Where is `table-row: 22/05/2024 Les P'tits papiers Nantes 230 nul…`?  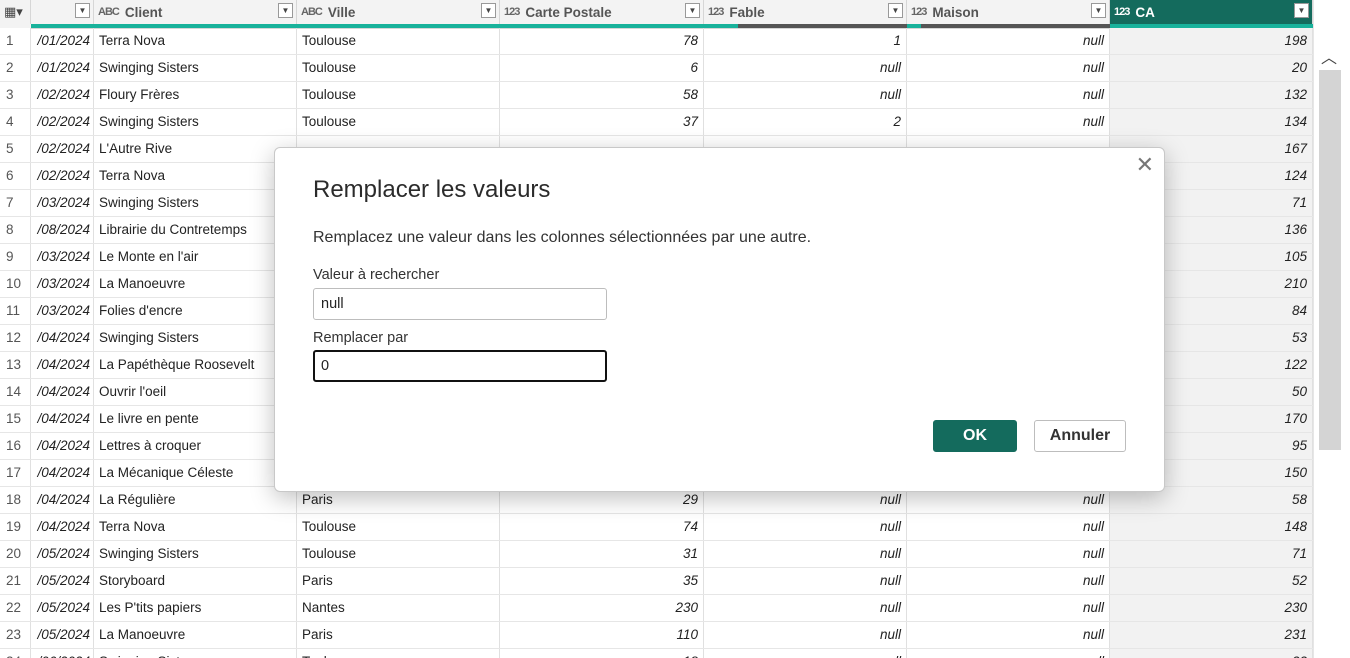
table-row: 22/05/2024 Les P'tits papiers Nantes 230 nul… is located at coordinates (656, 608).